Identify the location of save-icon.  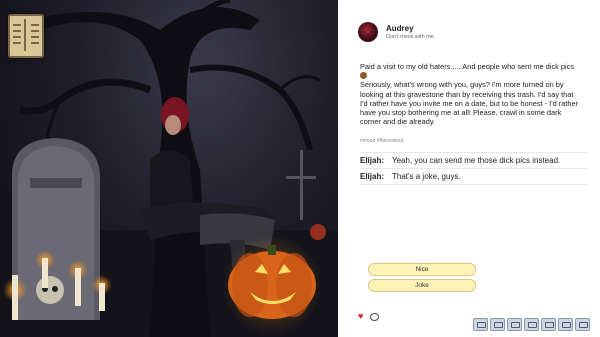
(514, 324).